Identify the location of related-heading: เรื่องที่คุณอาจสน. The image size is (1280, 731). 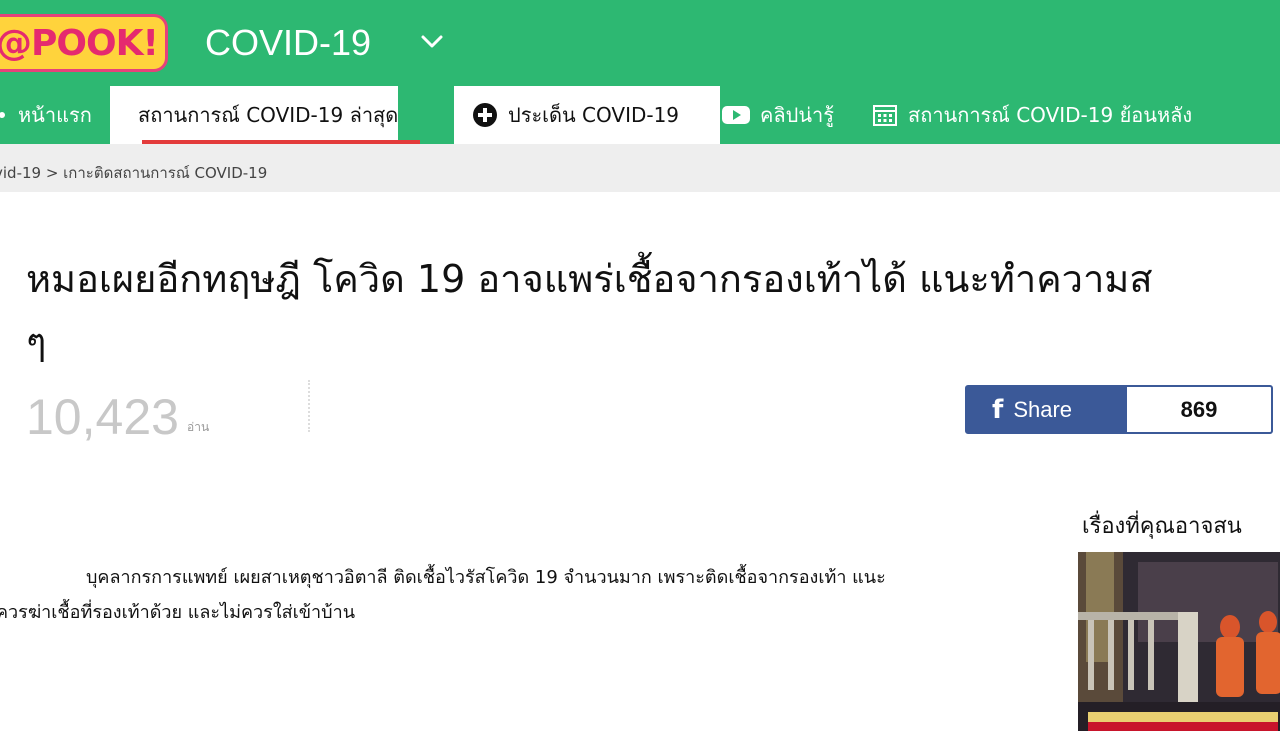
(1162, 526).